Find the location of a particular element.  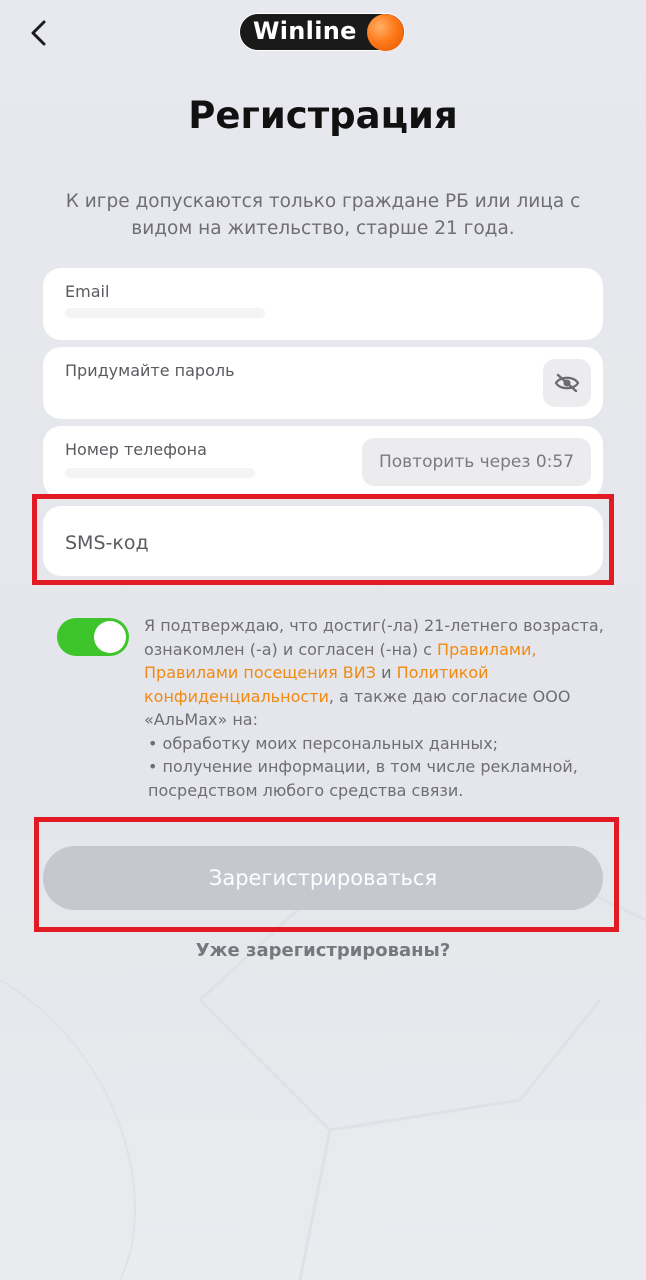

password-field: Придумайте пароль is located at coordinates (323, 383).